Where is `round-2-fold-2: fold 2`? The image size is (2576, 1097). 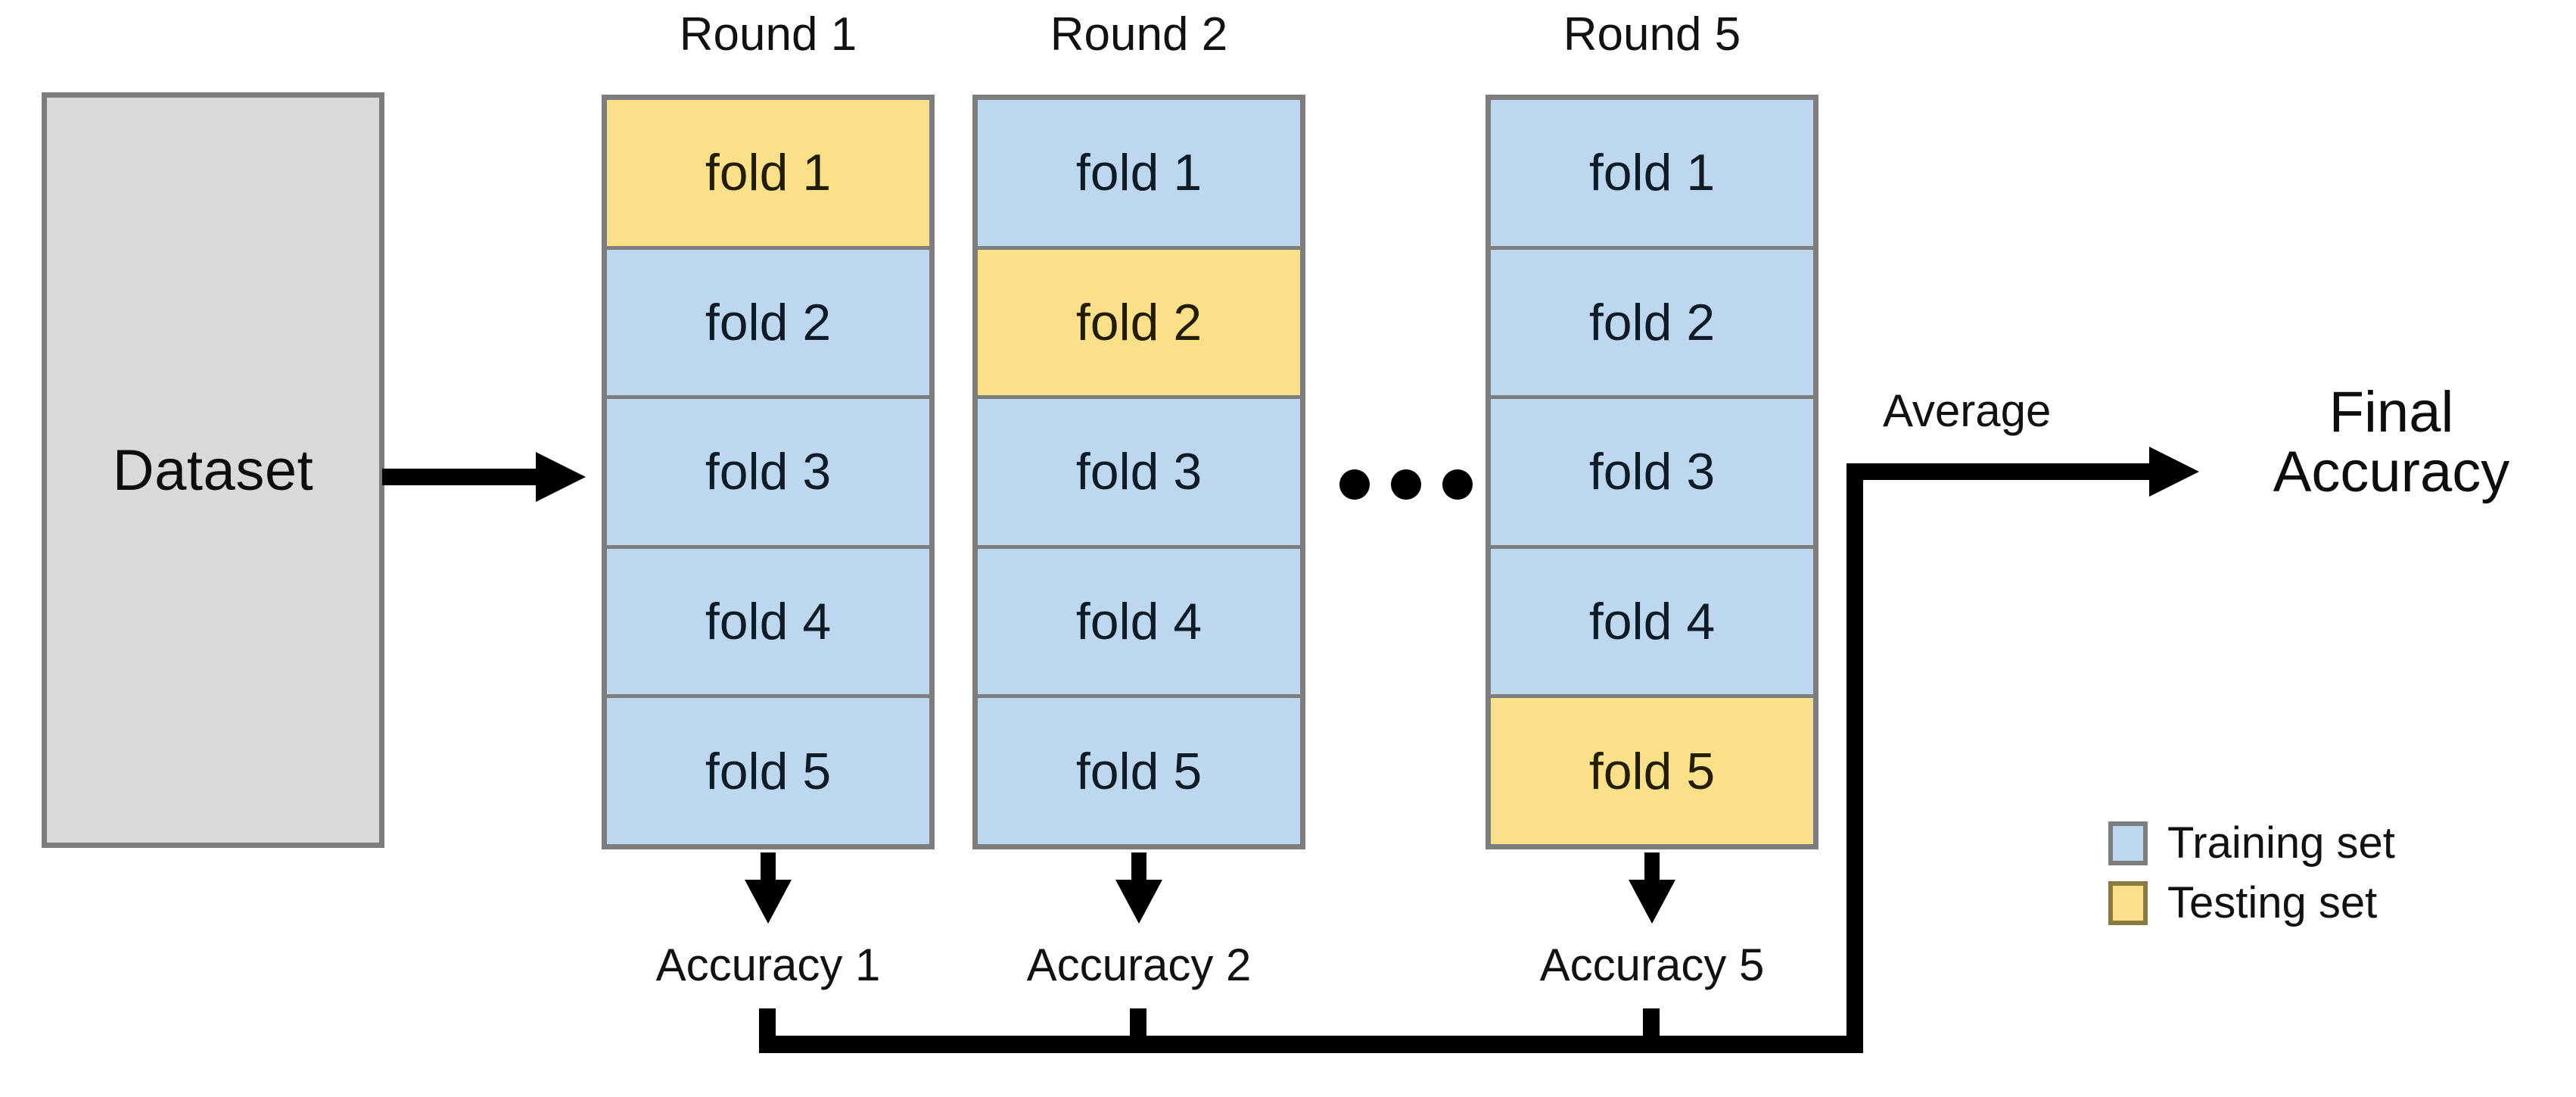 round-2-fold-2: fold 2 is located at coordinates (1139, 325).